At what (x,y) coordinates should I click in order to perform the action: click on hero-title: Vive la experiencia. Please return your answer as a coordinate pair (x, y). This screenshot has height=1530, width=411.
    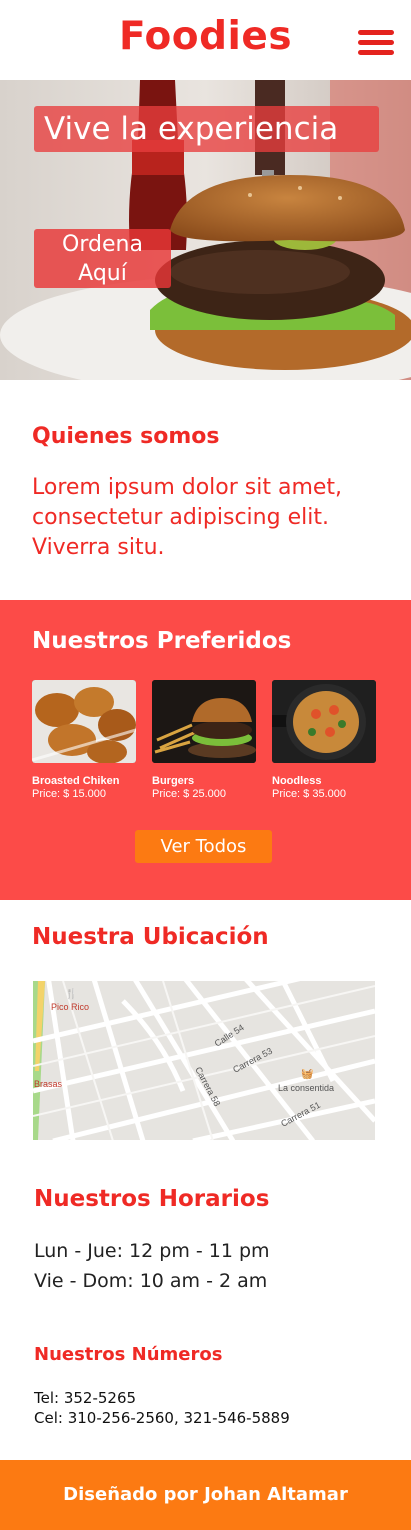
    Looking at the image, I should click on (206, 129).